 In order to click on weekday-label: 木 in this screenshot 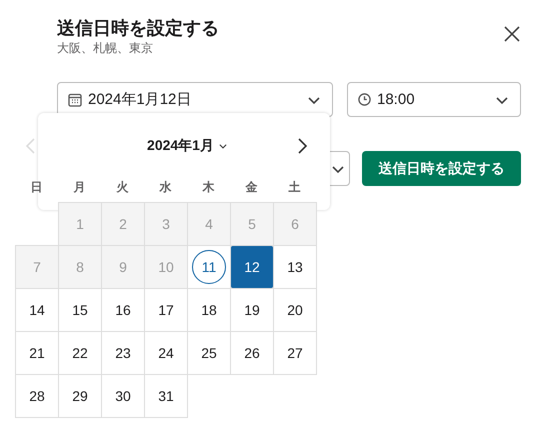, I will do `click(208, 187)`.